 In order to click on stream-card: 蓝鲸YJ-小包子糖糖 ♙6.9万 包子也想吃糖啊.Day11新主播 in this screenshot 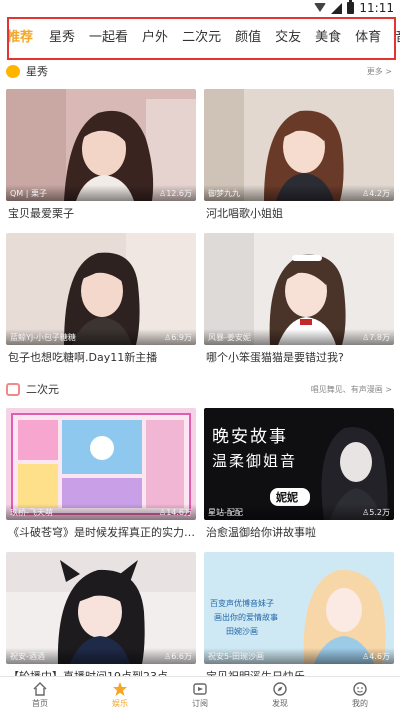, I will do `click(101, 304)`.